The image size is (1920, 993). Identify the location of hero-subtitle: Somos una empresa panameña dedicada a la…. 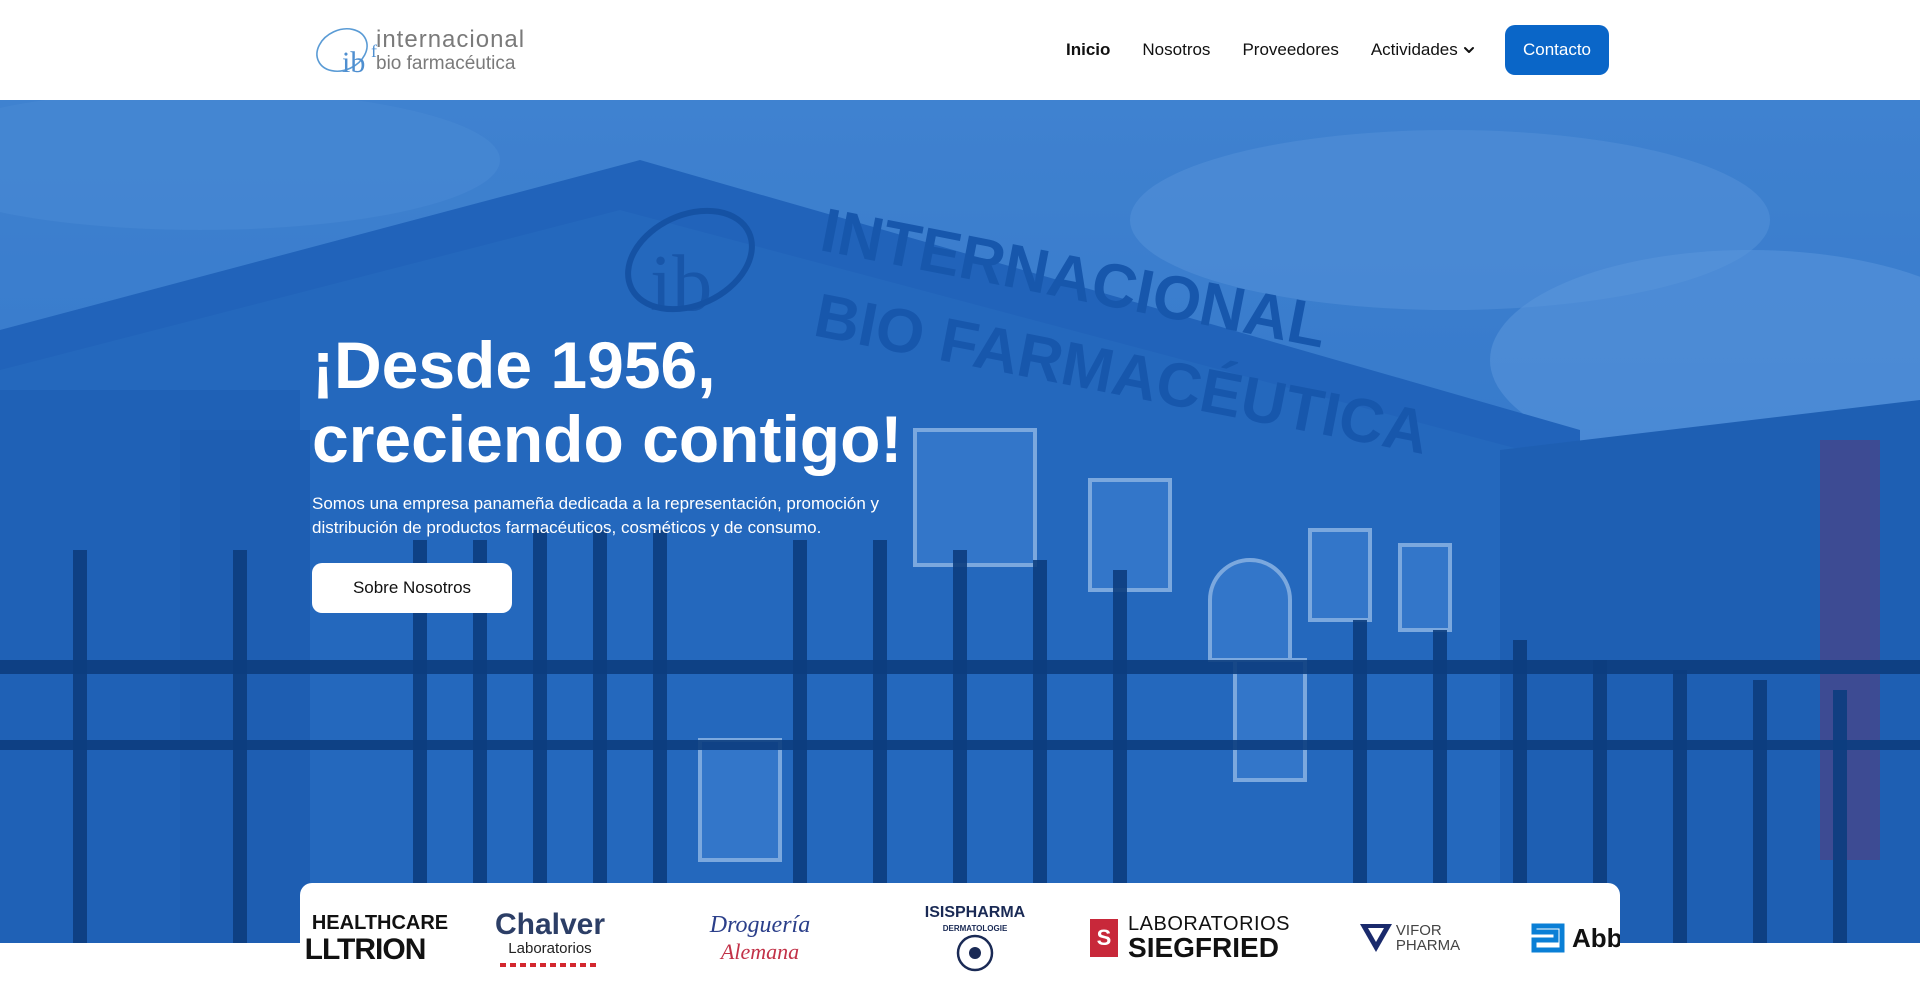
(596, 515).